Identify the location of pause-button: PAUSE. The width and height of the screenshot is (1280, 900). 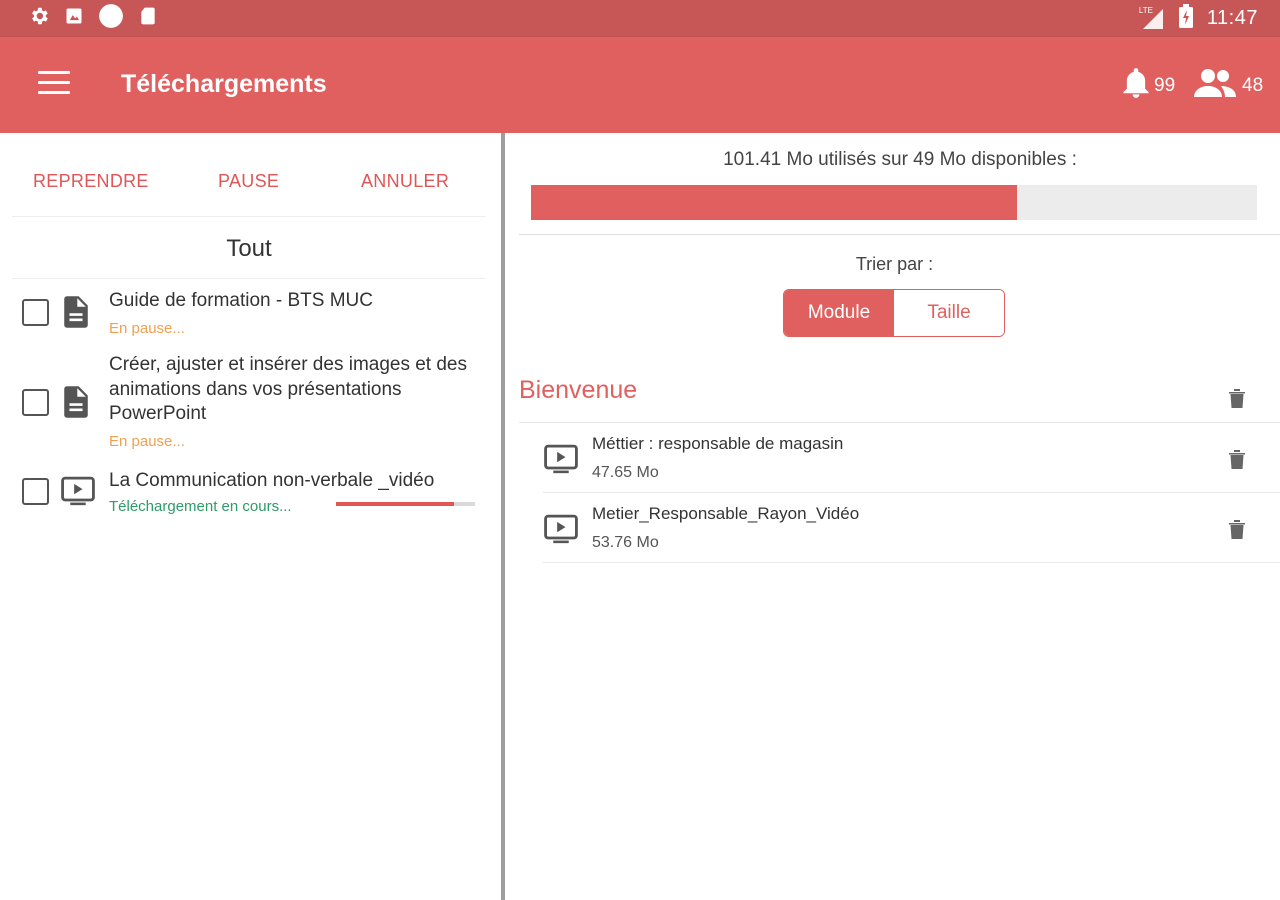
(248, 181).